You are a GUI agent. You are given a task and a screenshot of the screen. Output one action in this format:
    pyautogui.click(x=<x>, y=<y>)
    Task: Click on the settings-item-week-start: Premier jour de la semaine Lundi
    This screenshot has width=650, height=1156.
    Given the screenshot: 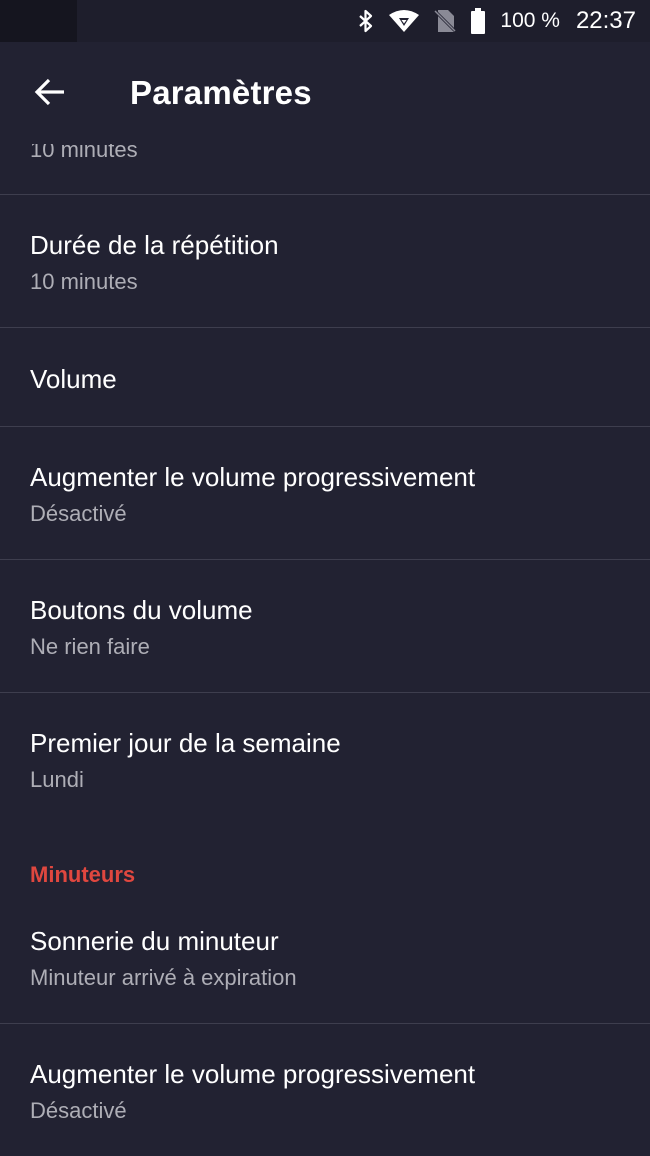 What is the action you would take?
    pyautogui.click(x=325, y=759)
    